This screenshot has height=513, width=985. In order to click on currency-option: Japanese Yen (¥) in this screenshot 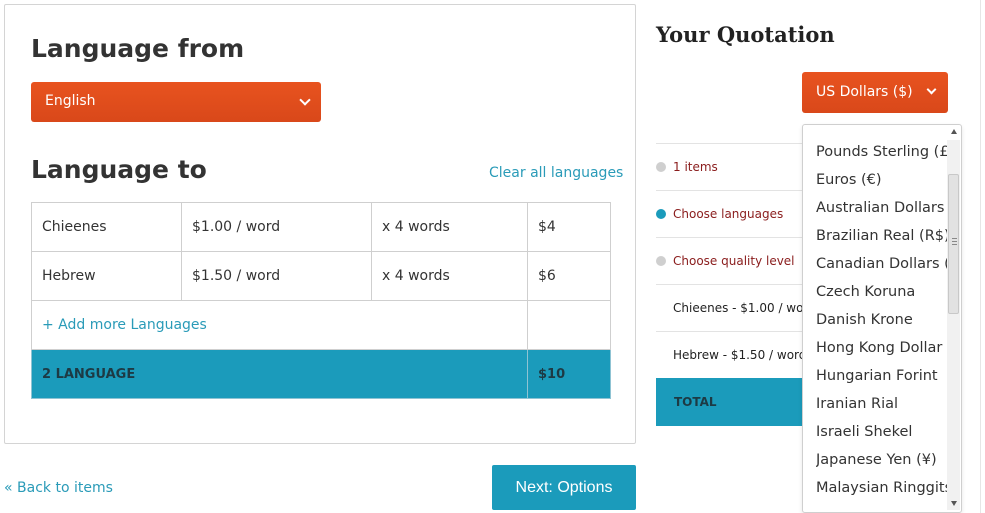, I will do `click(882, 460)`.